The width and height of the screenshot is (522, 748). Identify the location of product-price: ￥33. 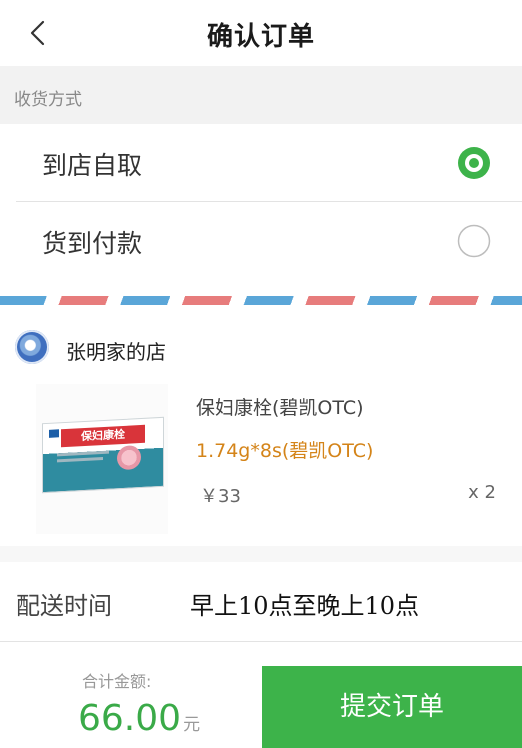
(220, 496).